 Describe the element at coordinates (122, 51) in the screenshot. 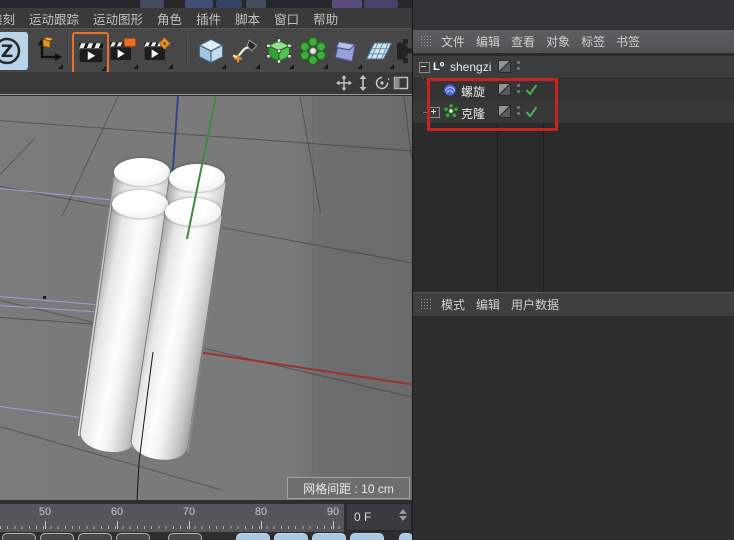

I see `render-region-icon` at that location.